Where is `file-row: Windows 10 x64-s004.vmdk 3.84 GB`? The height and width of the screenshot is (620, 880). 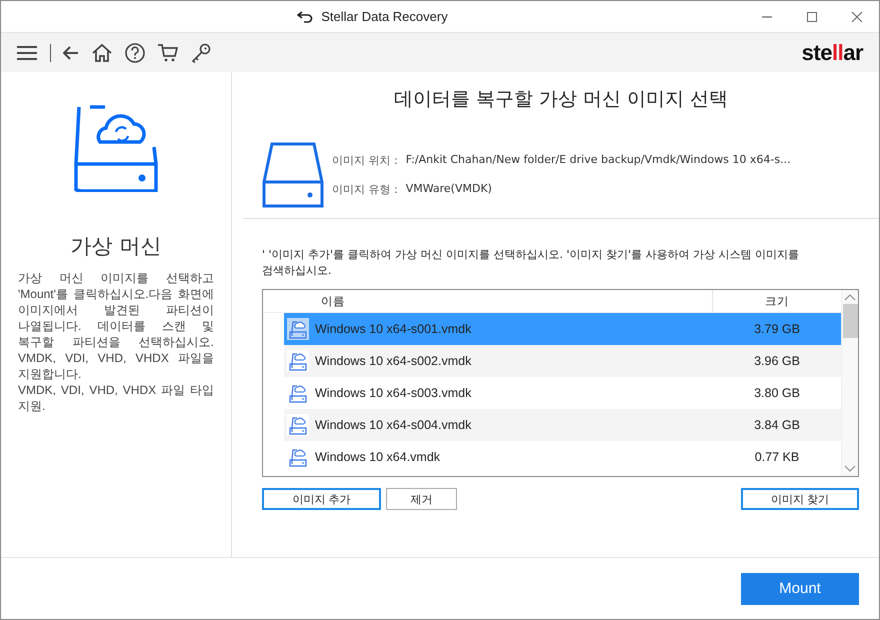 file-row: Windows 10 x64-s004.vmdk 3.84 GB is located at coordinates (562, 425).